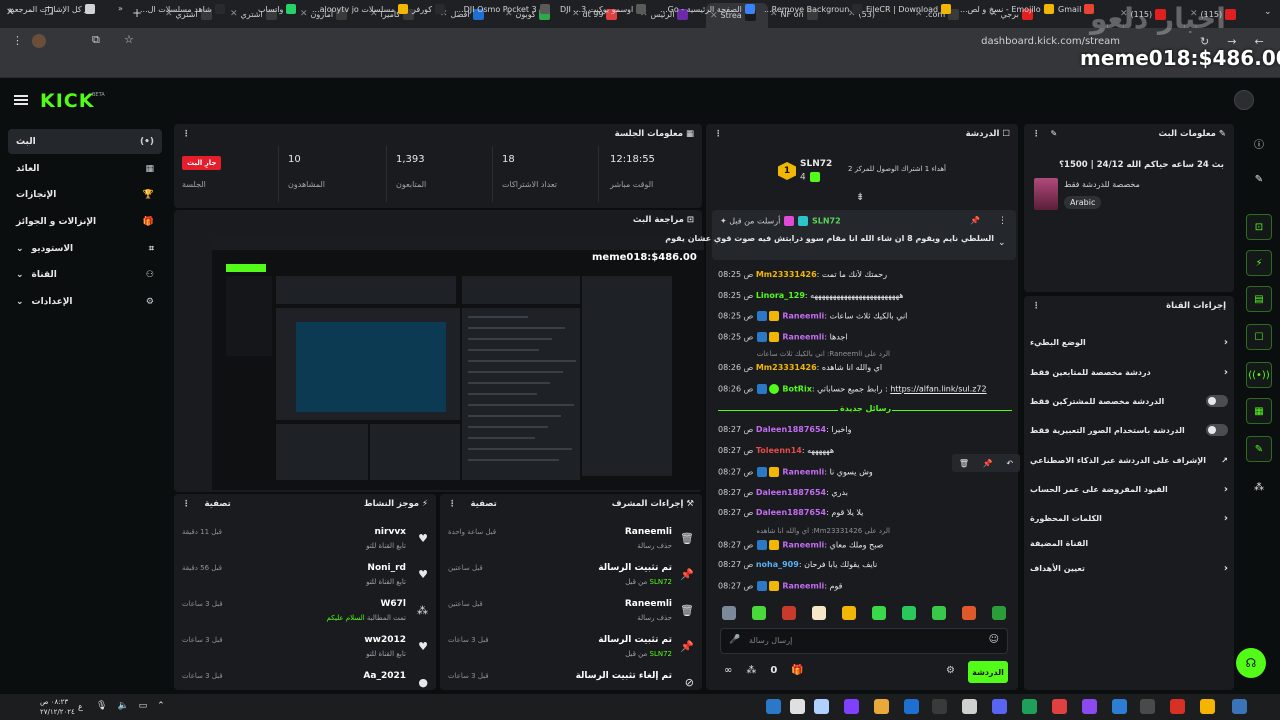 The width and height of the screenshot is (1280, 720). Describe the element at coordinates (571, 678) in the screenshot. I see `list-item: ⊘ تم إلغاء تثبيت الرسالة قبل 3 ساعات` at that location.